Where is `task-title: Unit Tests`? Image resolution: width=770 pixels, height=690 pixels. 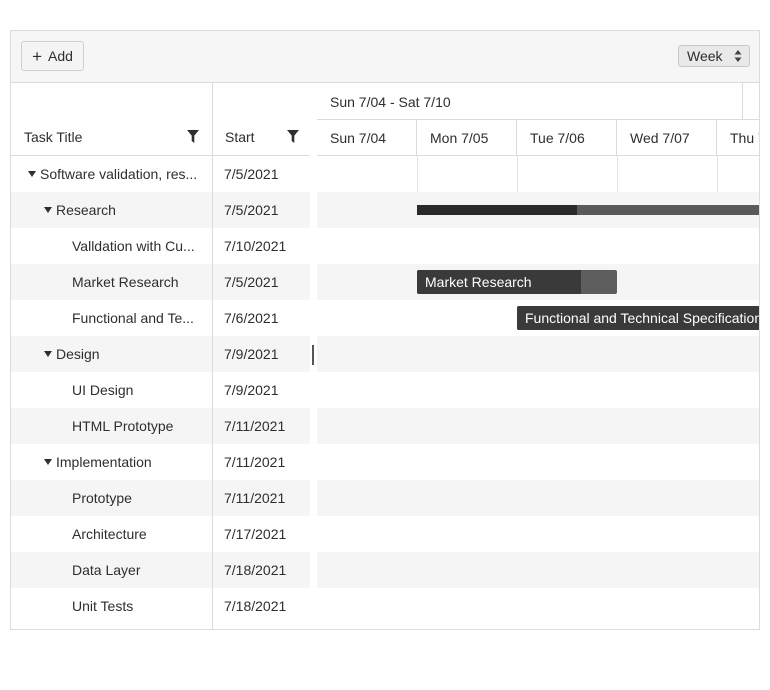 task-title: Unit Tests is located at coordinates (103, 606).